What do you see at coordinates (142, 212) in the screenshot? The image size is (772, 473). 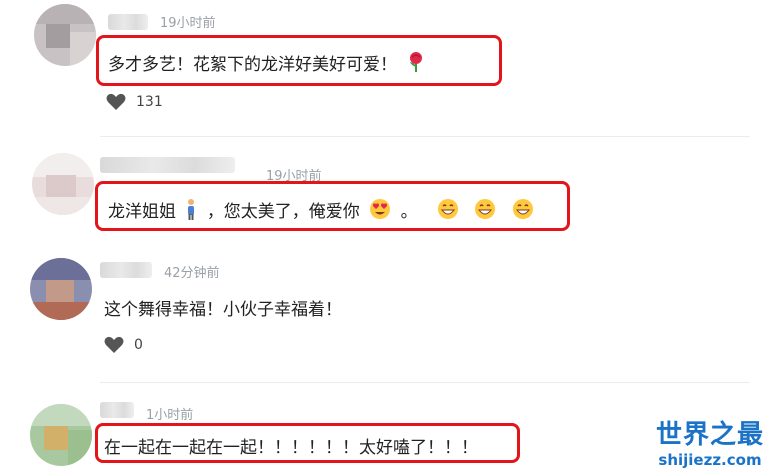 I see `comment-text-part: 龙洋姐姐` at bounding box center [142, 212].